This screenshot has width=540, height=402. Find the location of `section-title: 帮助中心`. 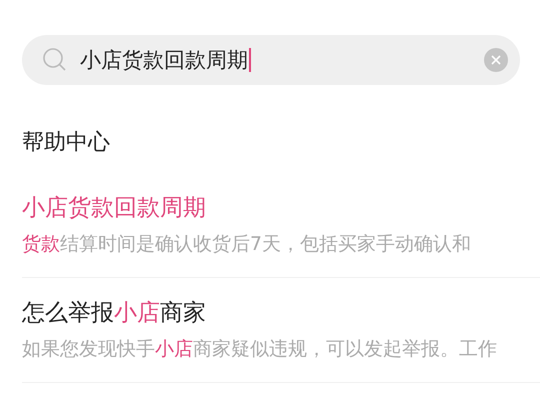

section-title: 帮助中心 is located at coordinates (66, 143).